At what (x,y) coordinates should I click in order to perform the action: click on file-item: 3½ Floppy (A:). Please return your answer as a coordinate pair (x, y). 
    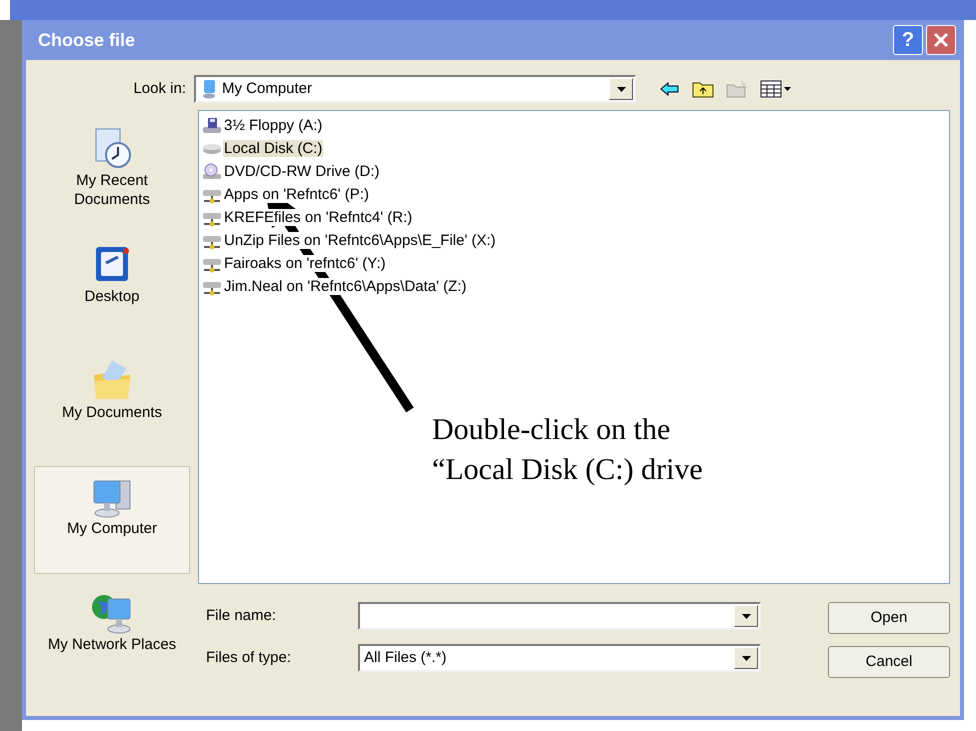
    Looking at the image, I should click on (273, 125).